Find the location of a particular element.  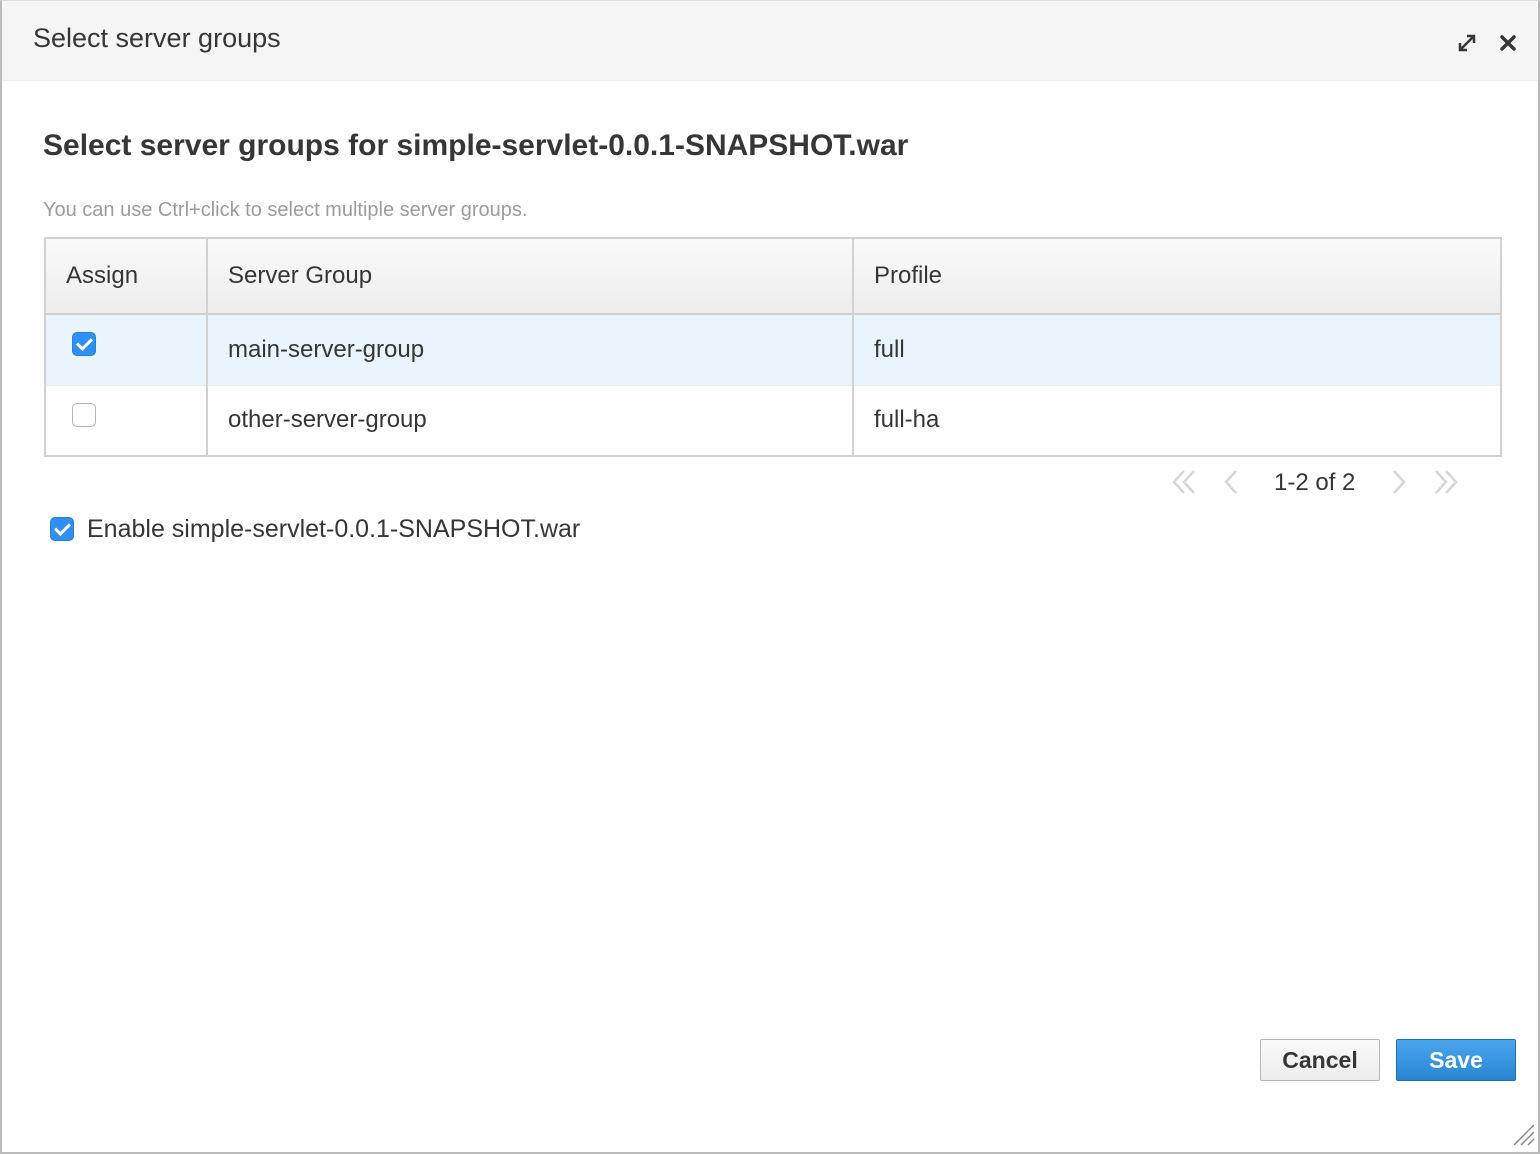

table-row: main-server-group full is located at coordinates (773, 350).